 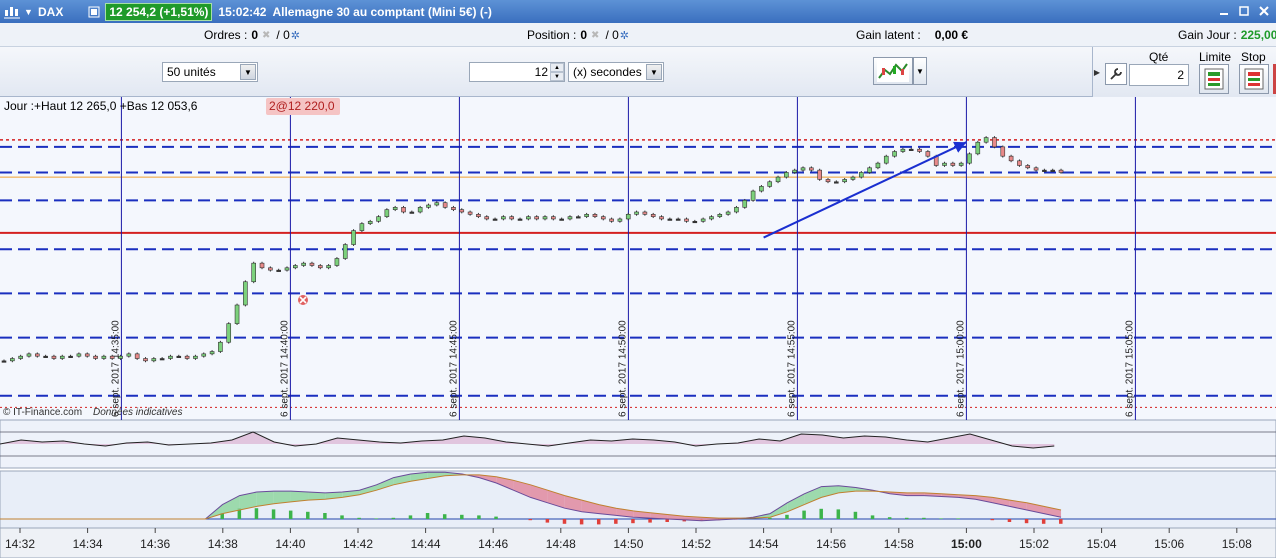 What do you see at coordinates (266, 35) in the screenshot?
I see `cancel-orders-icon: ✖` at bounding box center [266, 35].